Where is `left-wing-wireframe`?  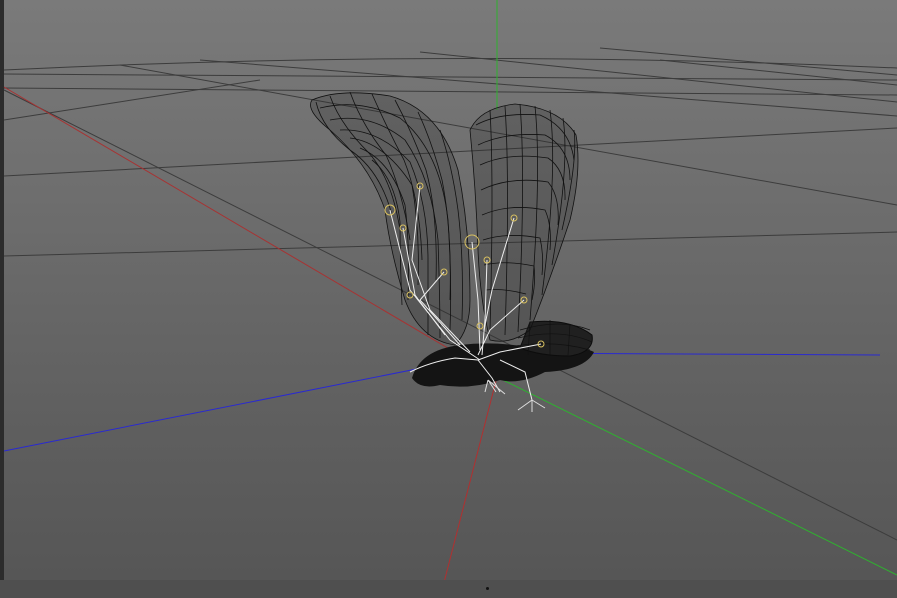 left-wing-wireframe is located at coordinates (390, 218).